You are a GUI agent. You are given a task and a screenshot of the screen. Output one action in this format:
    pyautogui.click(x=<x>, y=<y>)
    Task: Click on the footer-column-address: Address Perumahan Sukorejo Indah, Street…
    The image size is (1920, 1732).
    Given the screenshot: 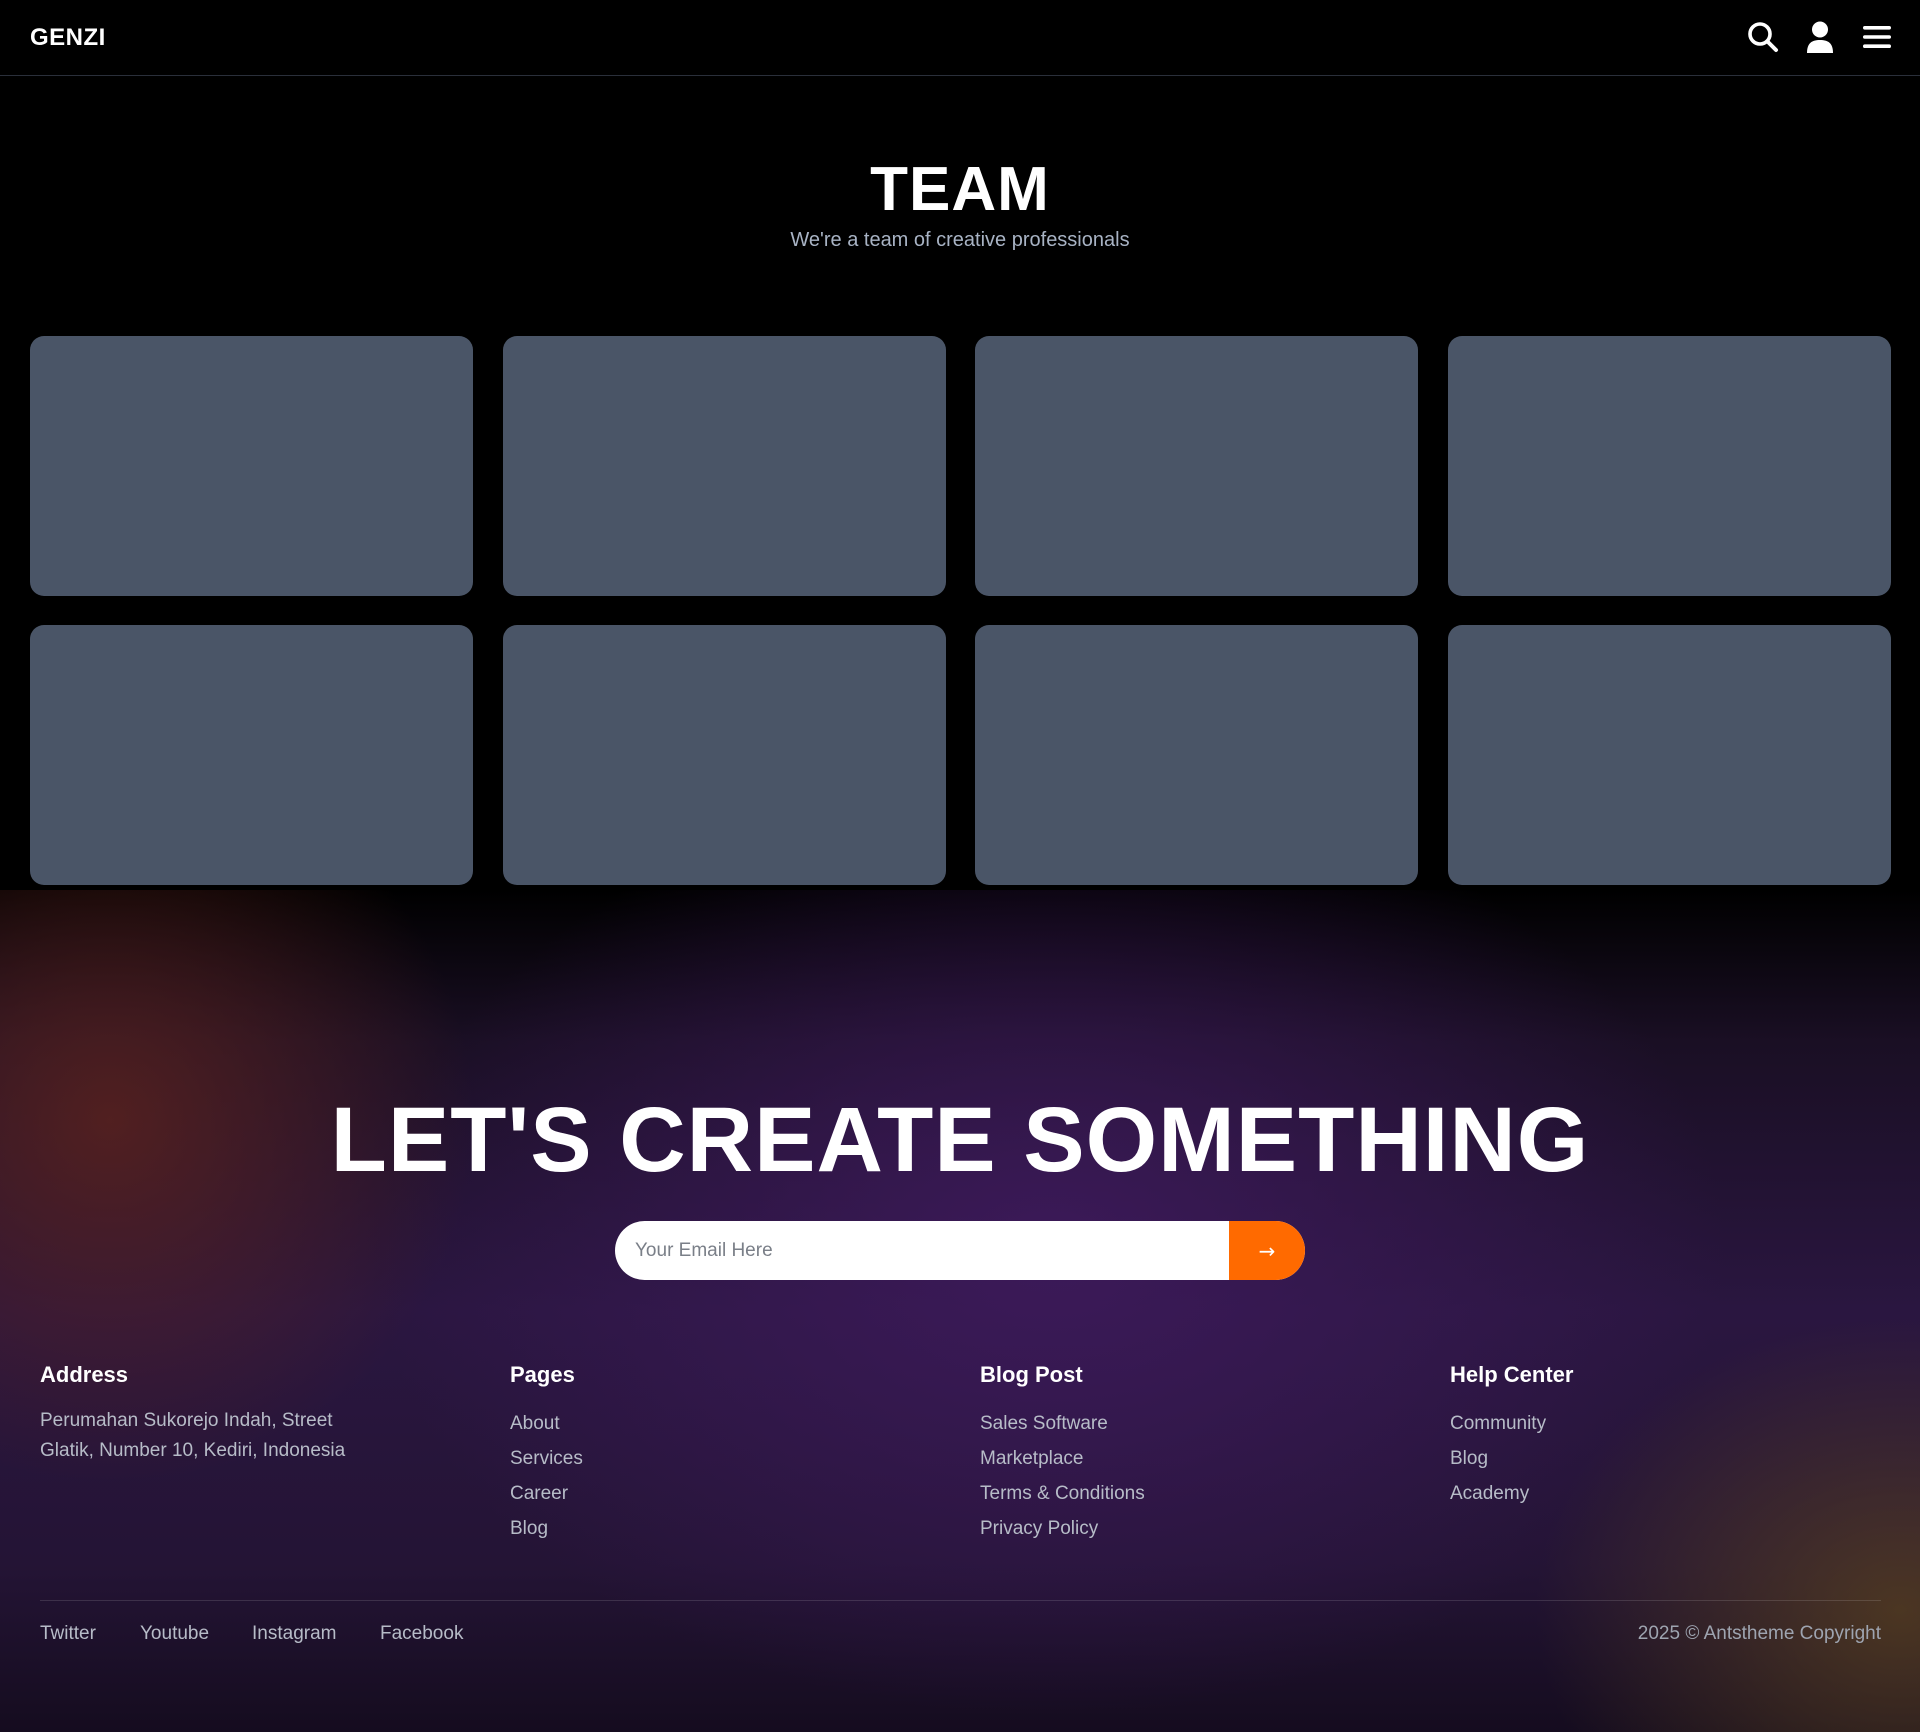 What is the action you would take?
    pyautogui.click(x=250, y=1414)
    